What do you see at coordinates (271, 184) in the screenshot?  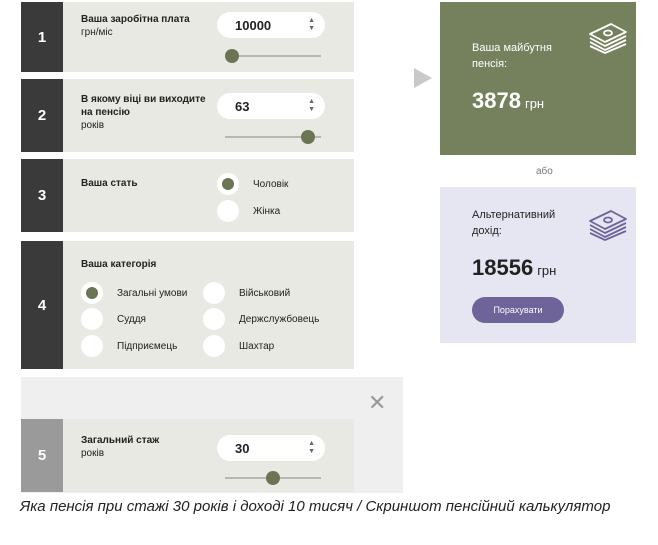 I see `radio-label: Чоловік` at bounding box center [271, 184].